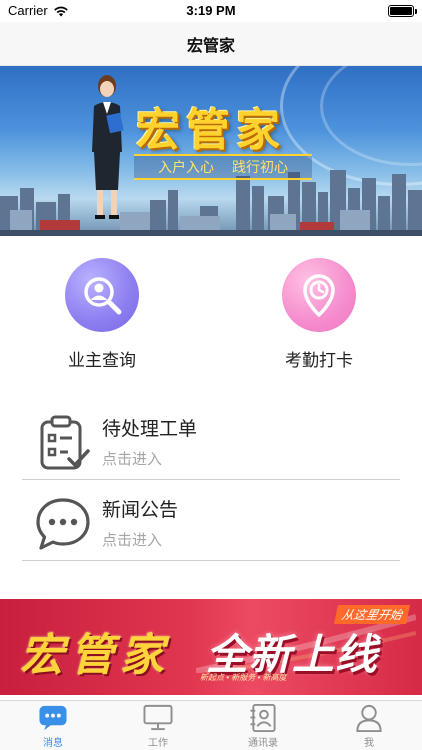 This screenshot has width=422, height=750. What do you see at coordinates (102, 360) in the screenshot?
I see `quick-action-label: 业主查询` at bounding box center [102, 360].